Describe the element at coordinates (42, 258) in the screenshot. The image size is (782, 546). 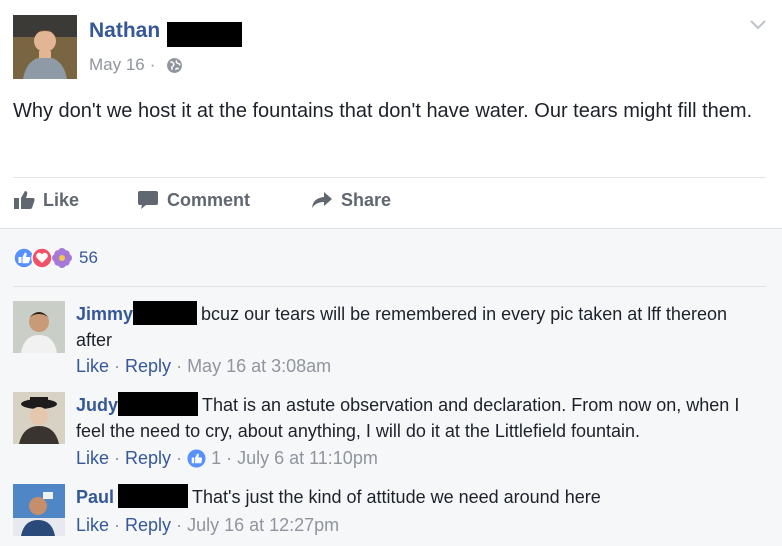
I see `heart-reaction-icon` at that location.